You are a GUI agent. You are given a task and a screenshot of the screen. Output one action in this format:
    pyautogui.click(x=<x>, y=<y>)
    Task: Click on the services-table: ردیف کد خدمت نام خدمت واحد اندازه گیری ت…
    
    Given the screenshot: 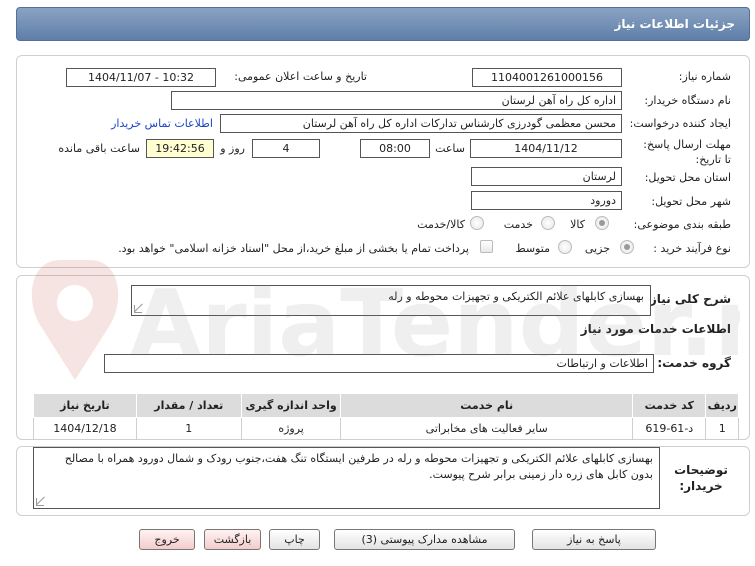 What is the action you would take?
    pyautogui.click(x=386, y=416)
    